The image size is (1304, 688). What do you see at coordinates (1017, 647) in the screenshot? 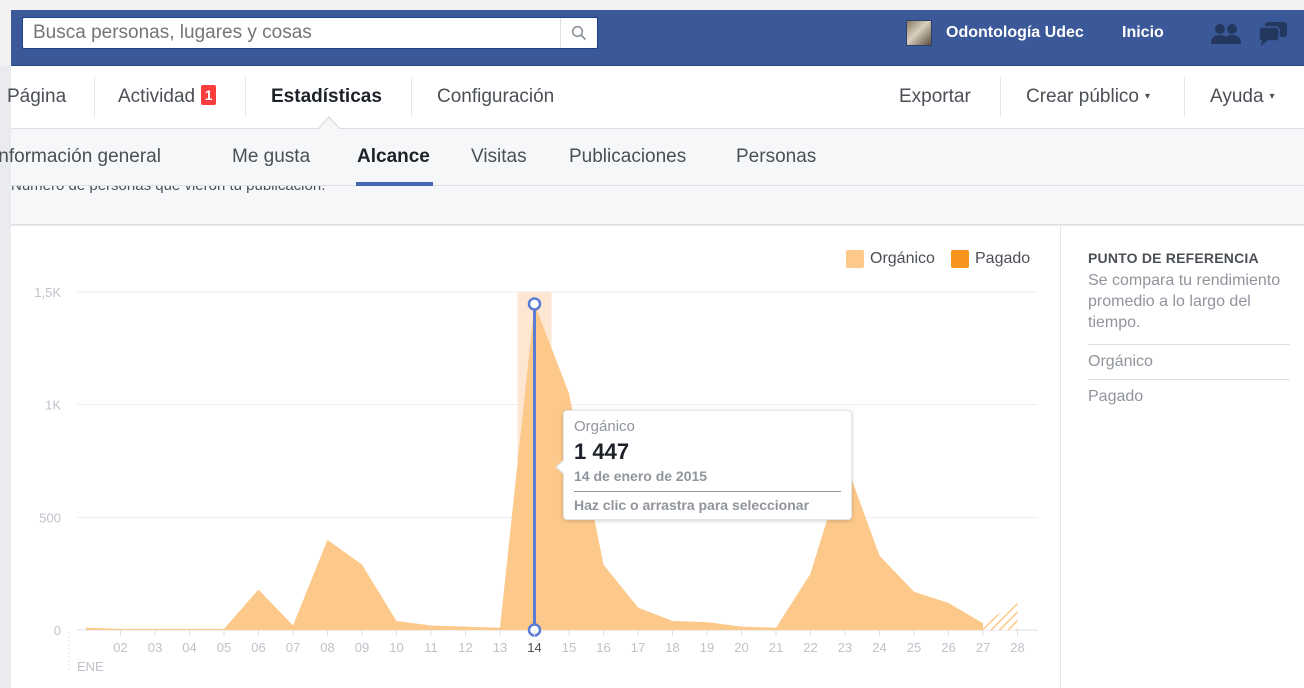
I see `x-tick-label: 28` at bounding box center [1017, 647].